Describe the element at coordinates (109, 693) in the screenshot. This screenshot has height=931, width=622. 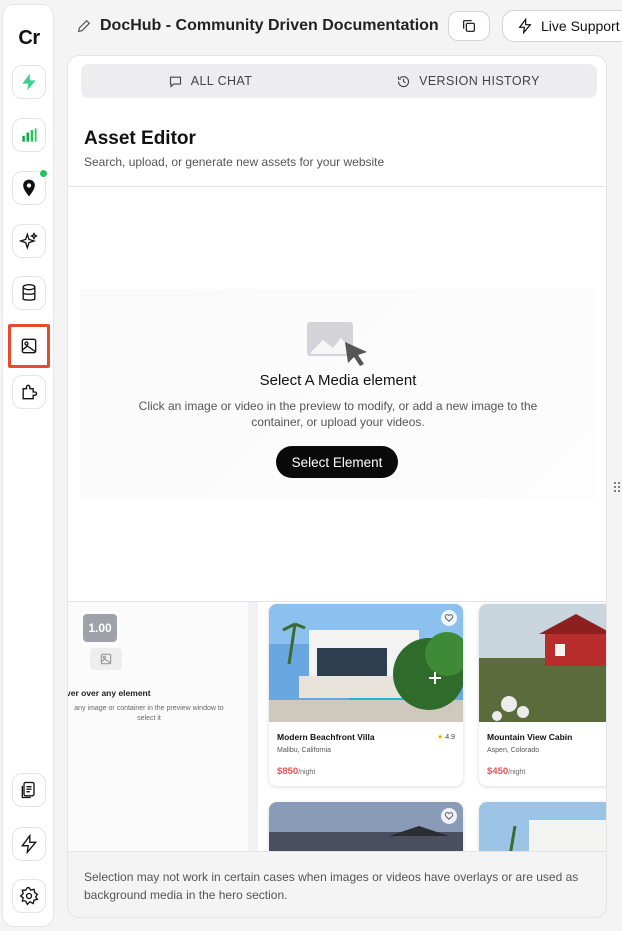
I see `hover-hint-title: ver over any element` at that location.